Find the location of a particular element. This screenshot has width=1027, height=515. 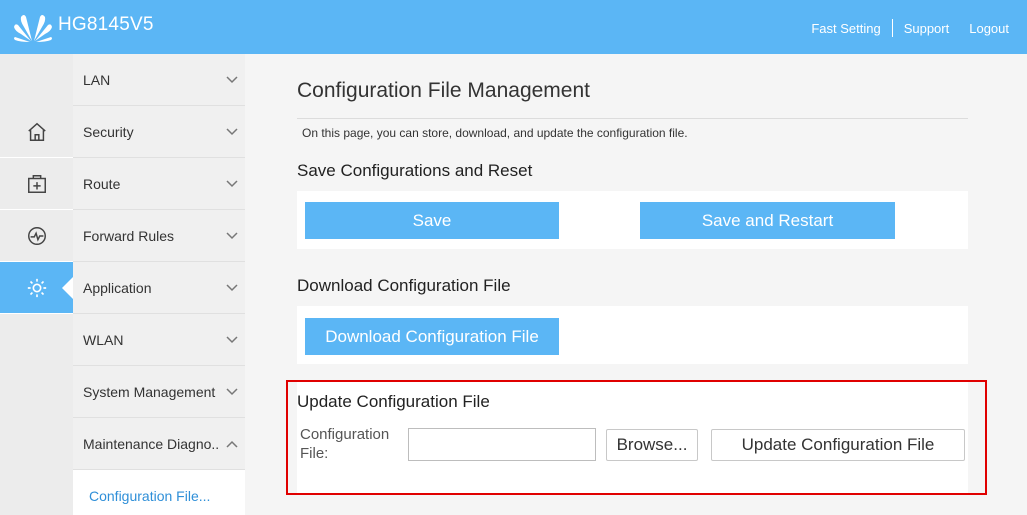

rail-home is located at coordinates (36, 132).